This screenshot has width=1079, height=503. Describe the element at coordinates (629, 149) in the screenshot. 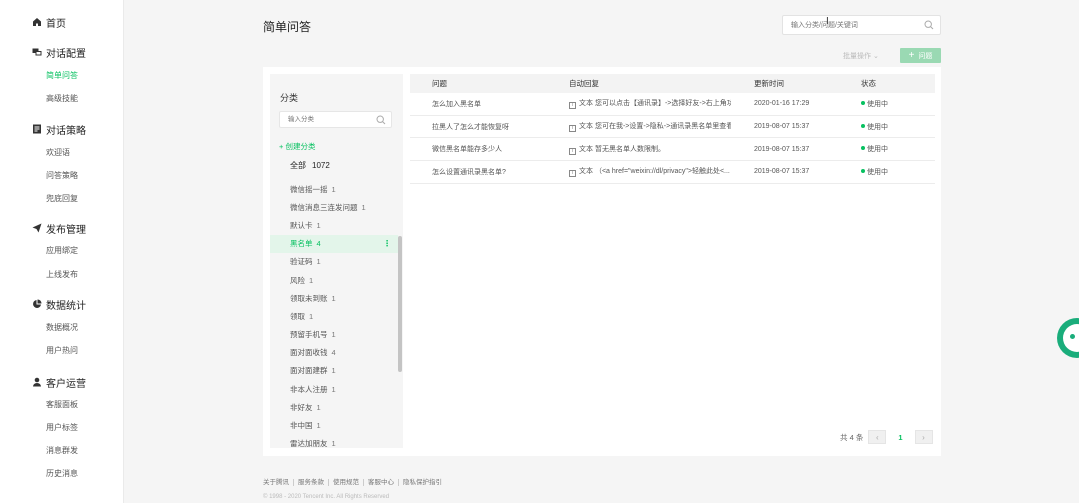

I see `reply-text: 暂无黑名单人数限制。` at that location.